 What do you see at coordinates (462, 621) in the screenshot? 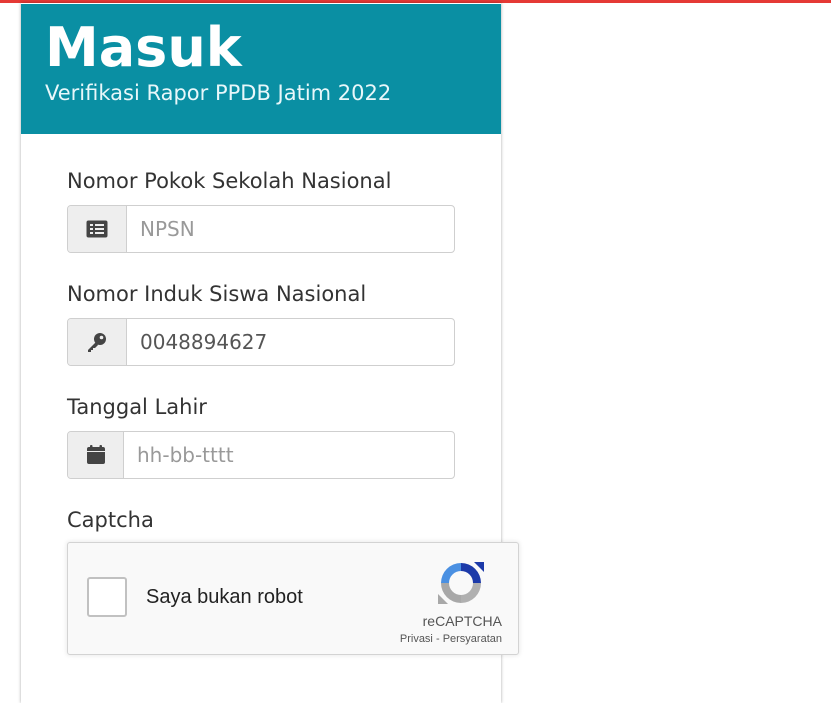
I see `recaptcha-brand-text: reCAPTCHA` at bounding box center [462, 621].